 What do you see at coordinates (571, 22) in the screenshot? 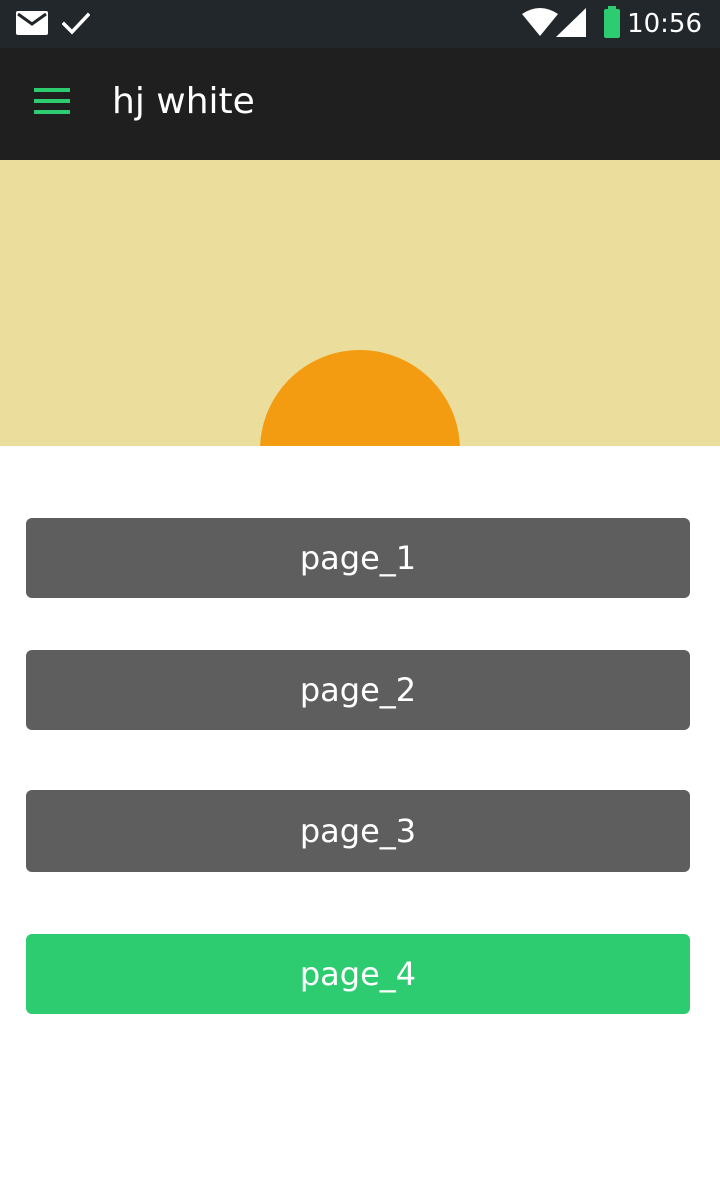
I see `signal-icon` at bounding box center [571, 22].